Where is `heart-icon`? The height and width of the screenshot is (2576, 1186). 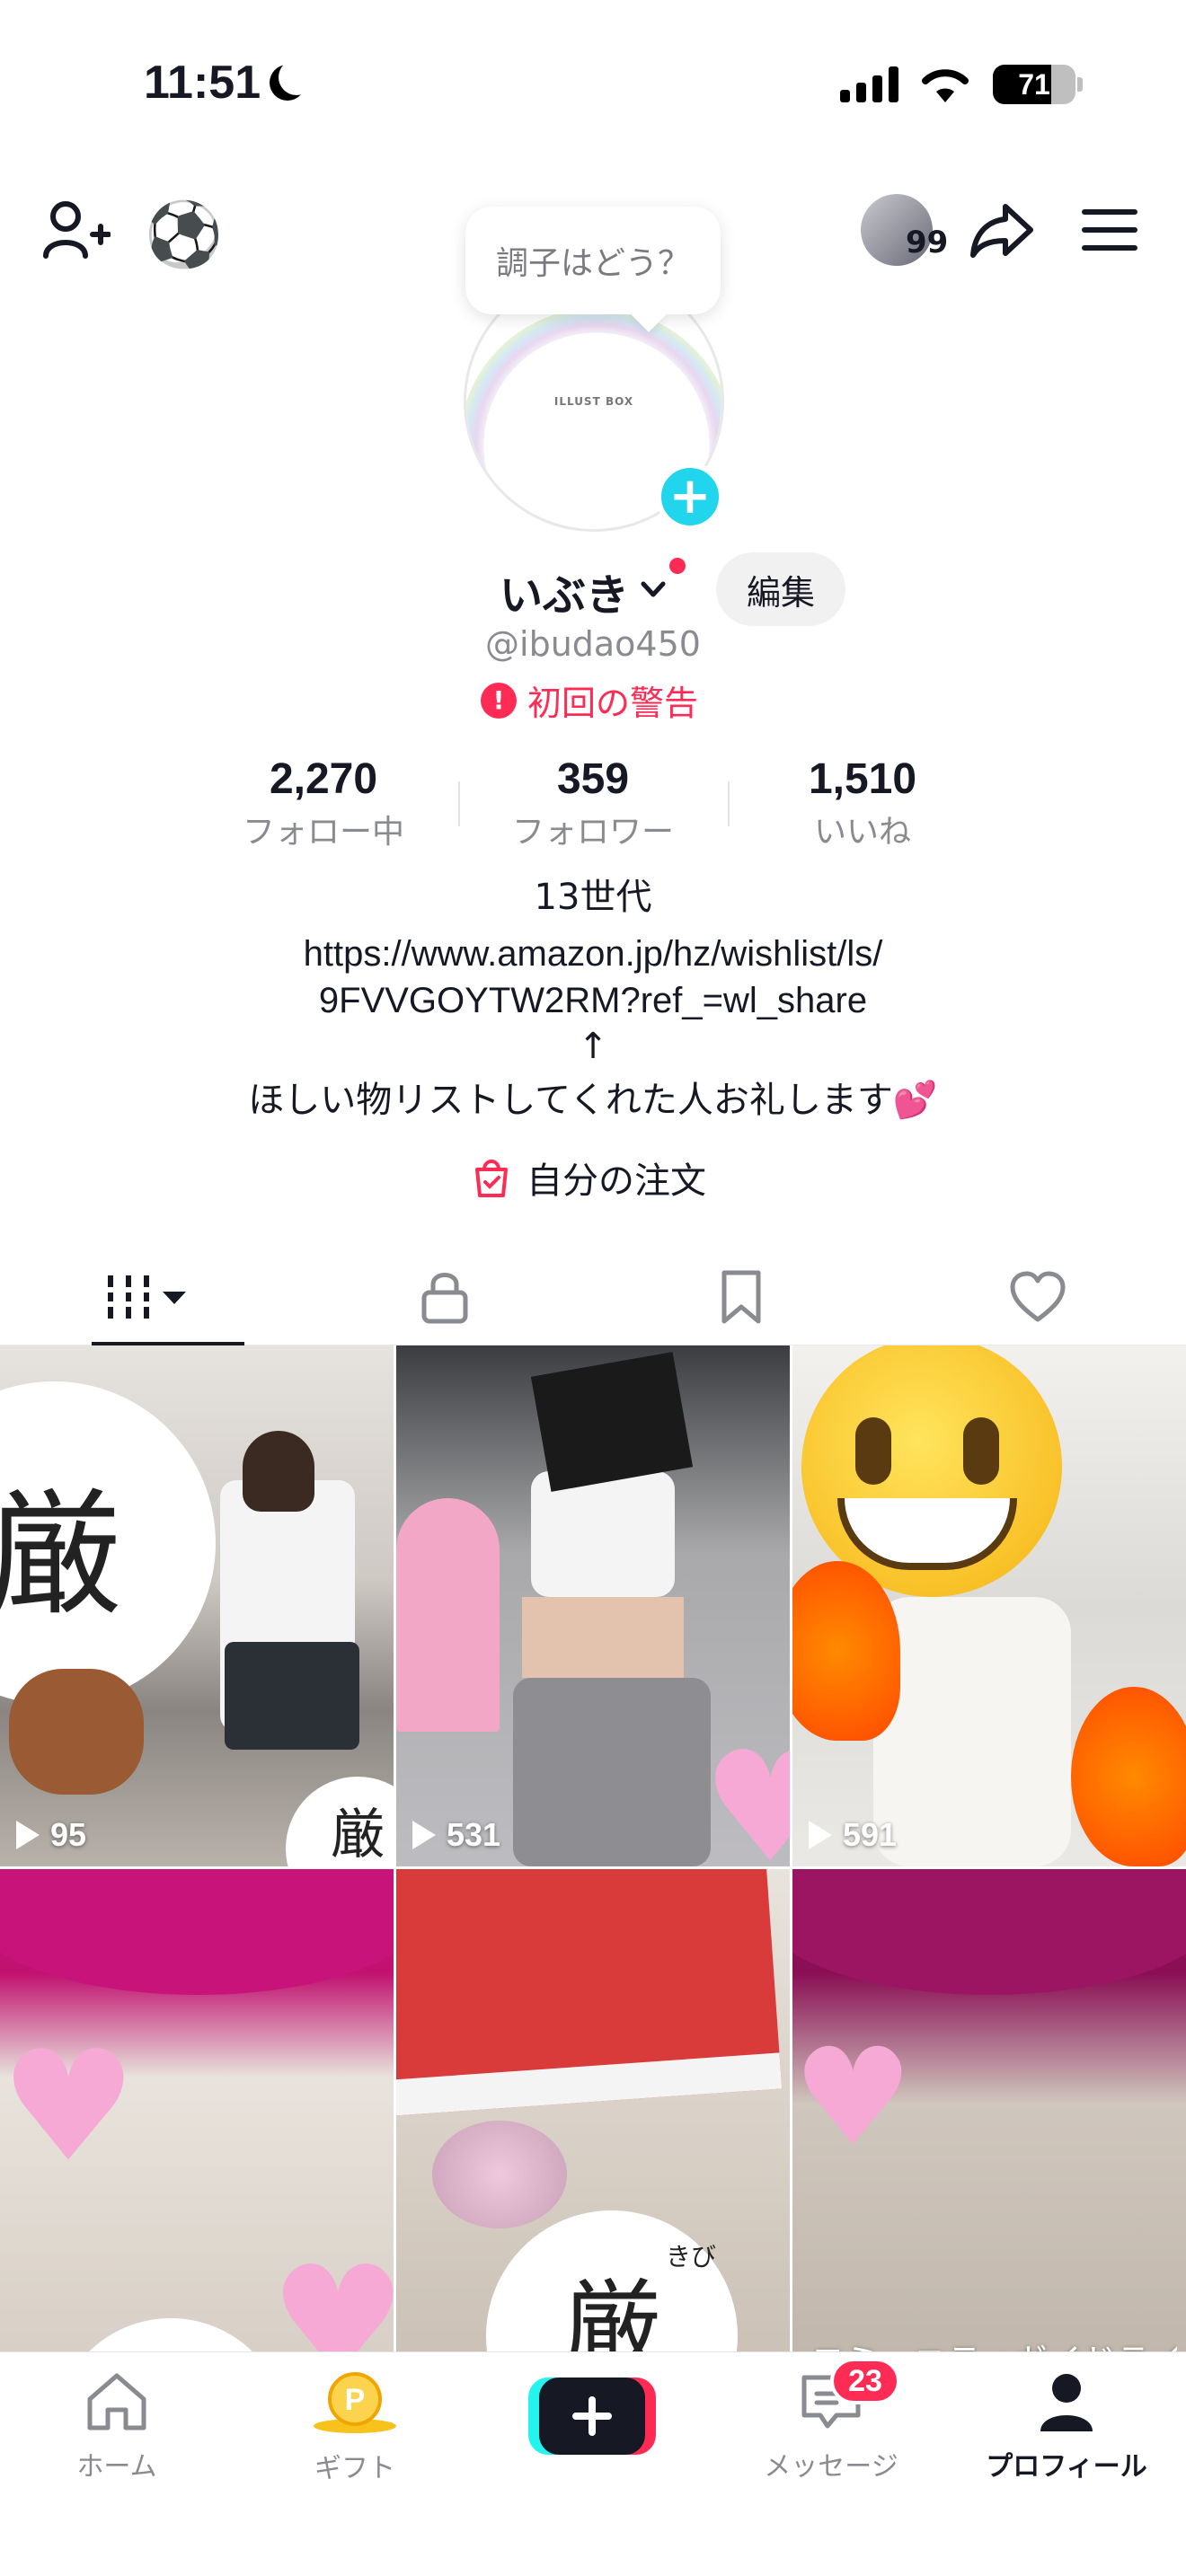 heart-icon is located at coordinates (1038, 1296).